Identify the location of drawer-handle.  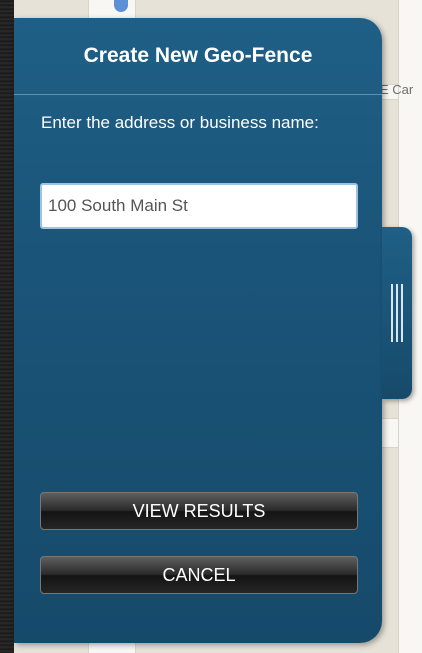
(397, 313).